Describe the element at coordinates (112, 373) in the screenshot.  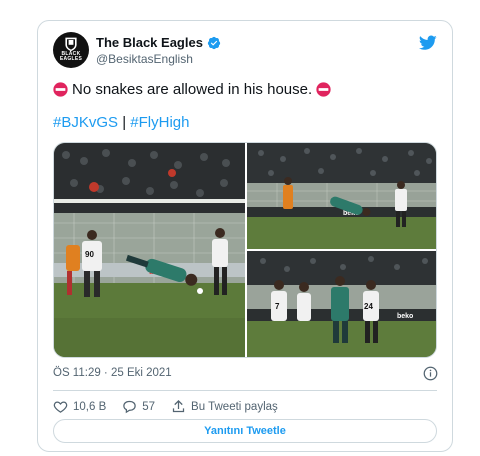
I see `tweet-timestamp: ÖS 11:29 · 25 Eki 2021` at that location.